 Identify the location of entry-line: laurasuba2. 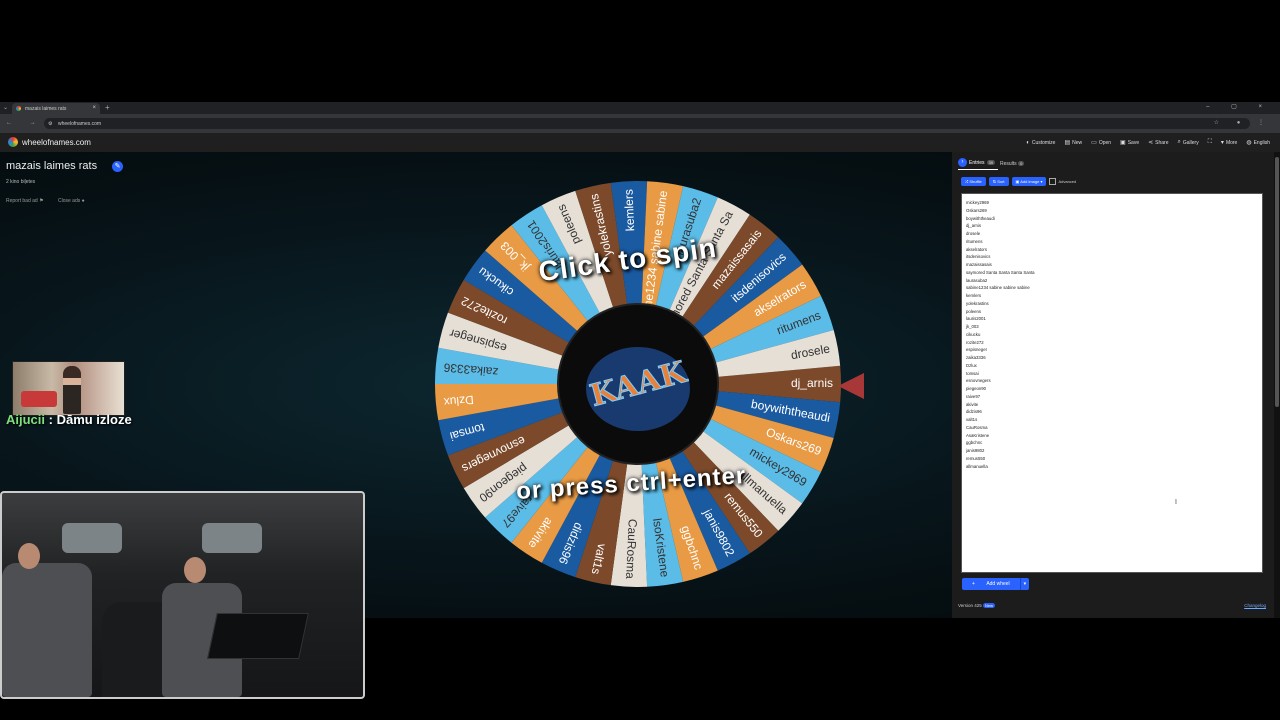
(1112, 281).